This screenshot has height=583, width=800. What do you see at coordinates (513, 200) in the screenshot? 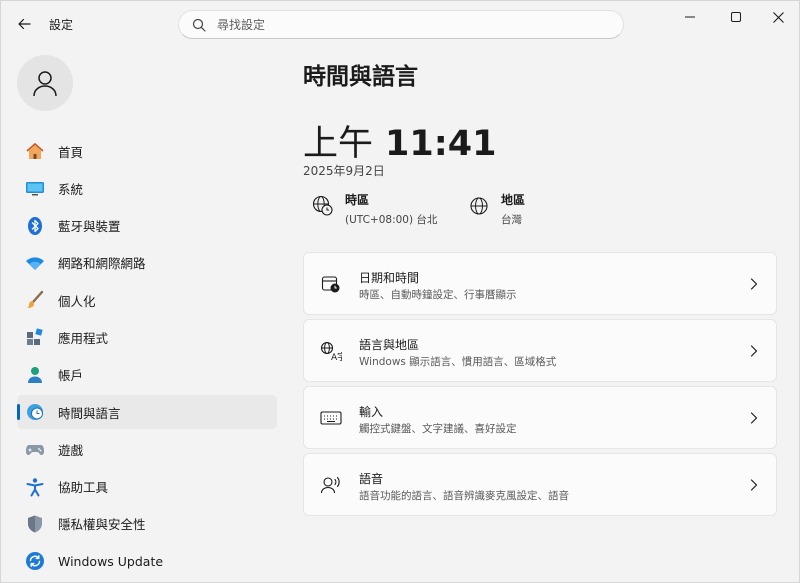
I see `region-title: 地區` at bounding box center [513, 200].